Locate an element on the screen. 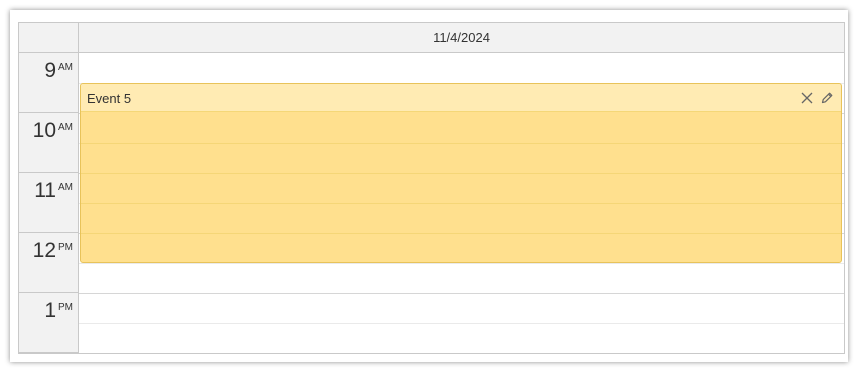 This screenshot has height=371, width=860. event-header: Event 5 is located at coordinates (461, 98).